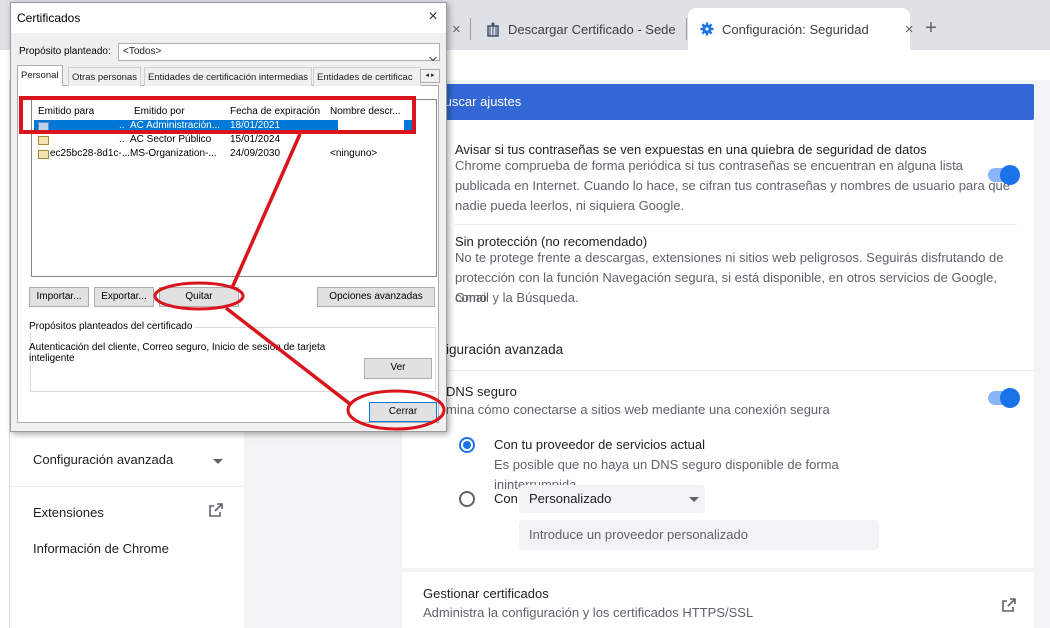 The image size is (1050, 628). What do you see at coordinates (367, 76) in the screenshot?
I see `tab-entidades-raiz: Entidades de certificac` at bounding box center [367, 76].